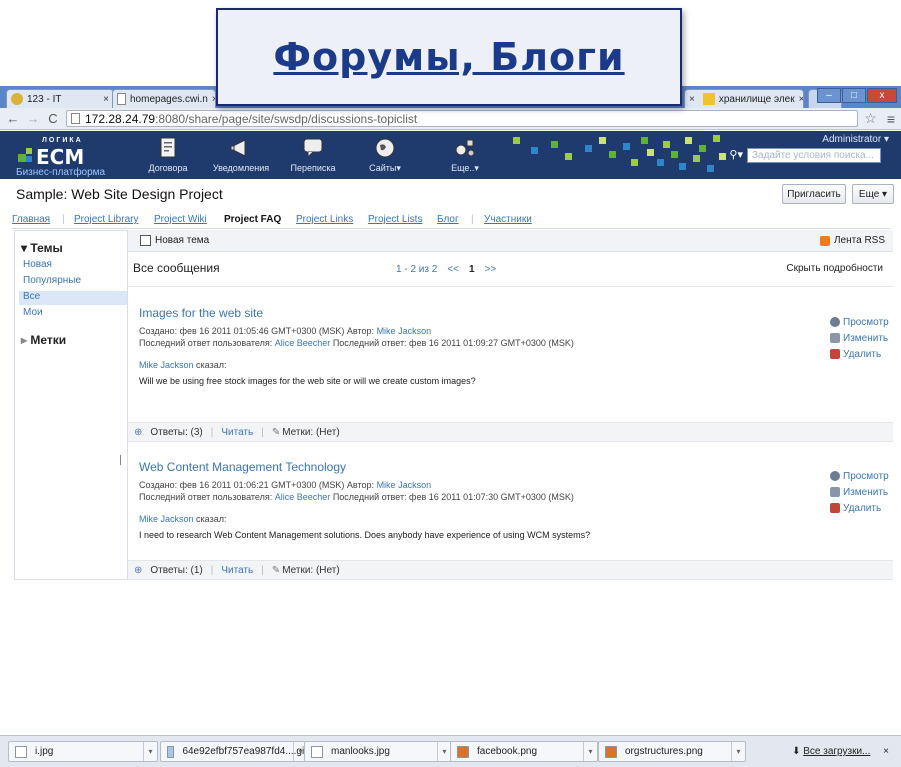  What do you see at coordinates (840, 751) in the screenshot?
I see `all-downloads-link: ⬇ Все загрузки... ×` at bounding box center [840, 751].